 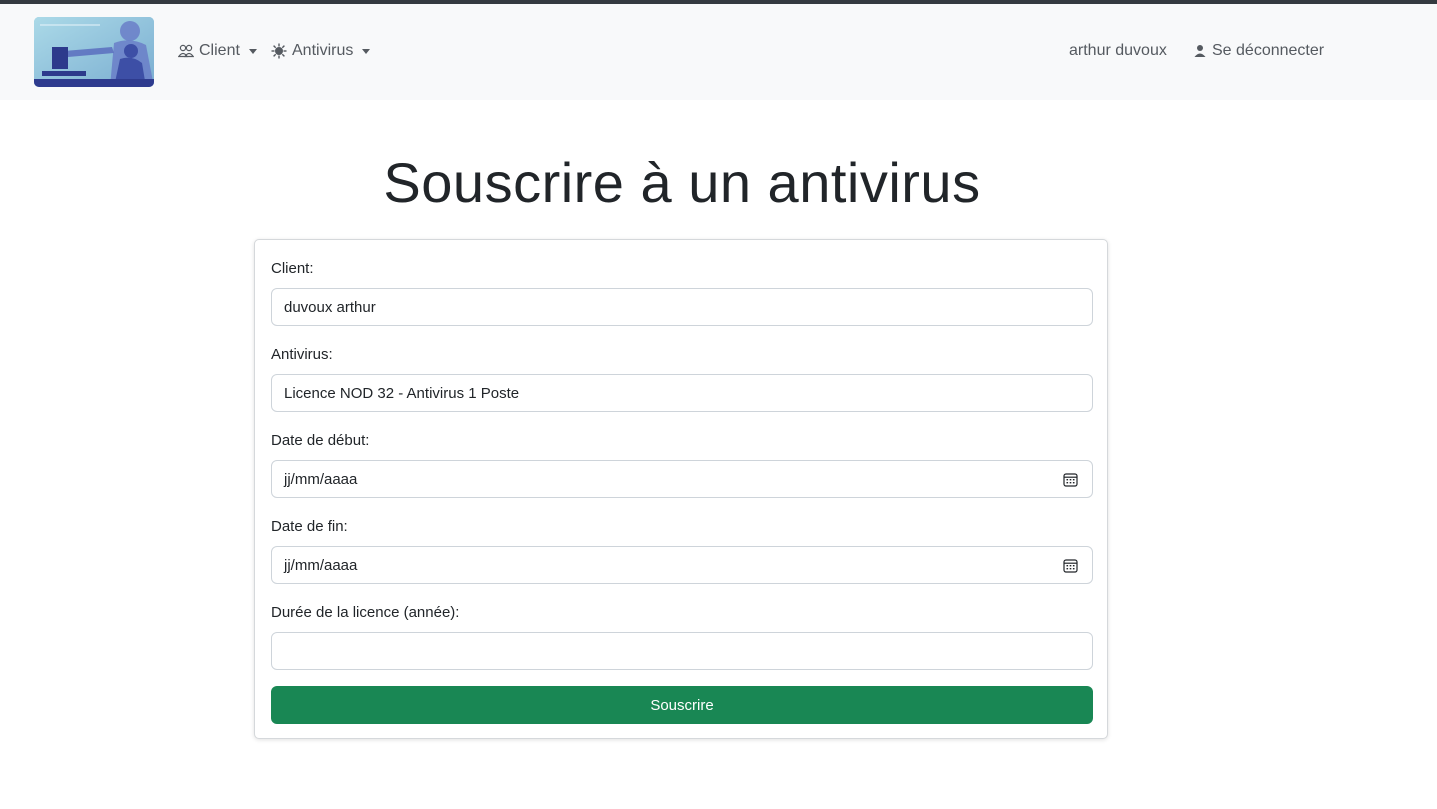 I want to click on nav-client-dropdown: Client, so click(x=217, y=51).